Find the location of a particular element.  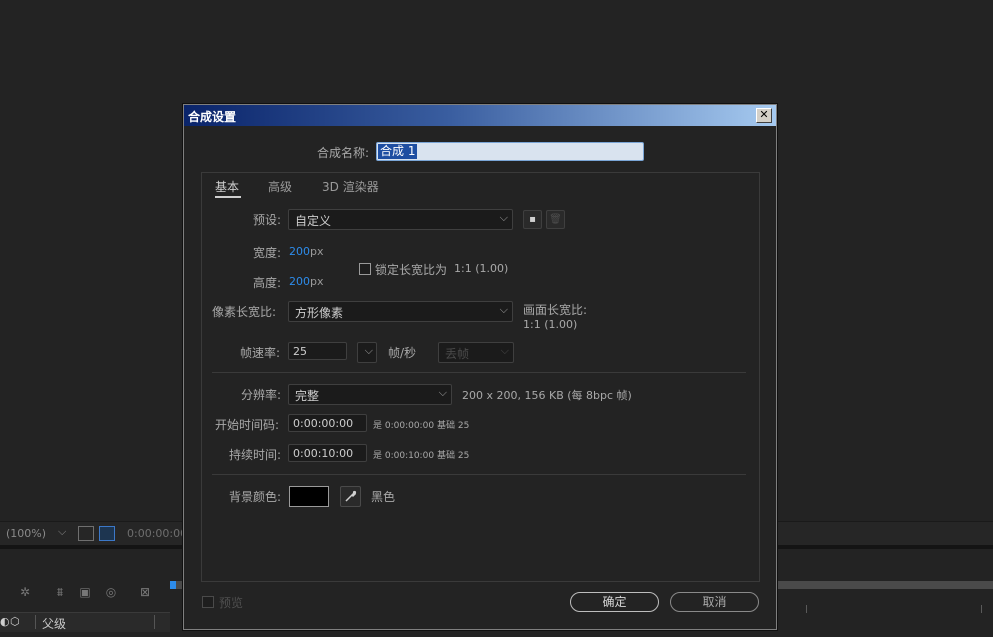

resolution-dropdown: 完整 ⌵ is located at coordinates (370, 394).